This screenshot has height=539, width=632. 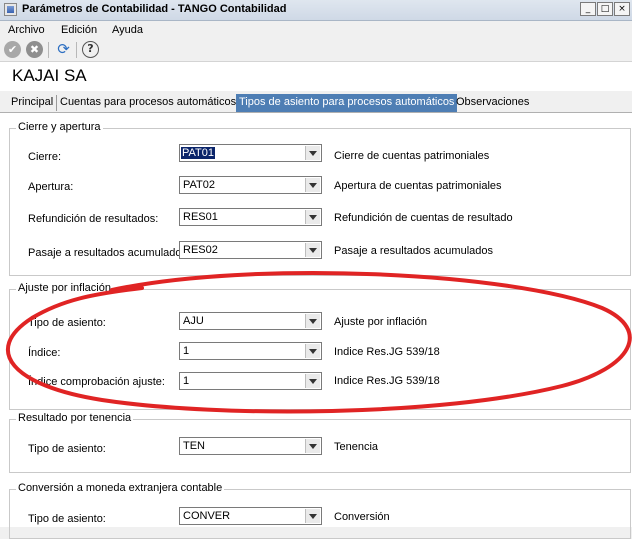 I want to click on combo-indice-comprobacion: 1, so click(x=250, y=381).